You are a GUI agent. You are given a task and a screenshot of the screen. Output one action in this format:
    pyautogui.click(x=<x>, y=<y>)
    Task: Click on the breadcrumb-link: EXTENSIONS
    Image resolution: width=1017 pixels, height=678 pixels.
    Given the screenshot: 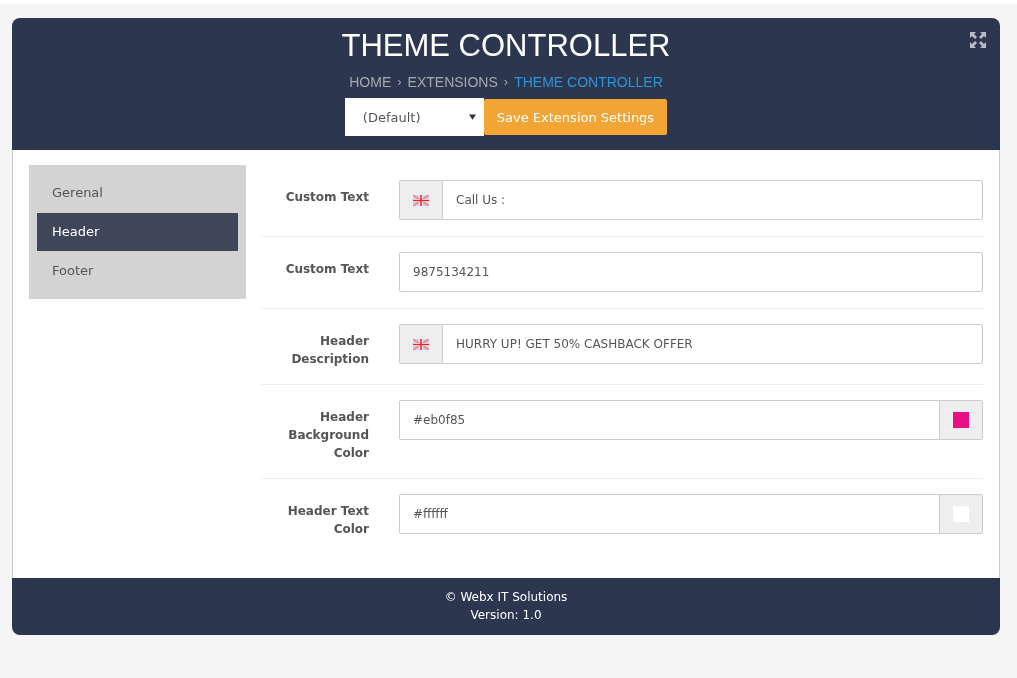 What is the action you would take?
    pyautogui.click(x=452, y=82)
    